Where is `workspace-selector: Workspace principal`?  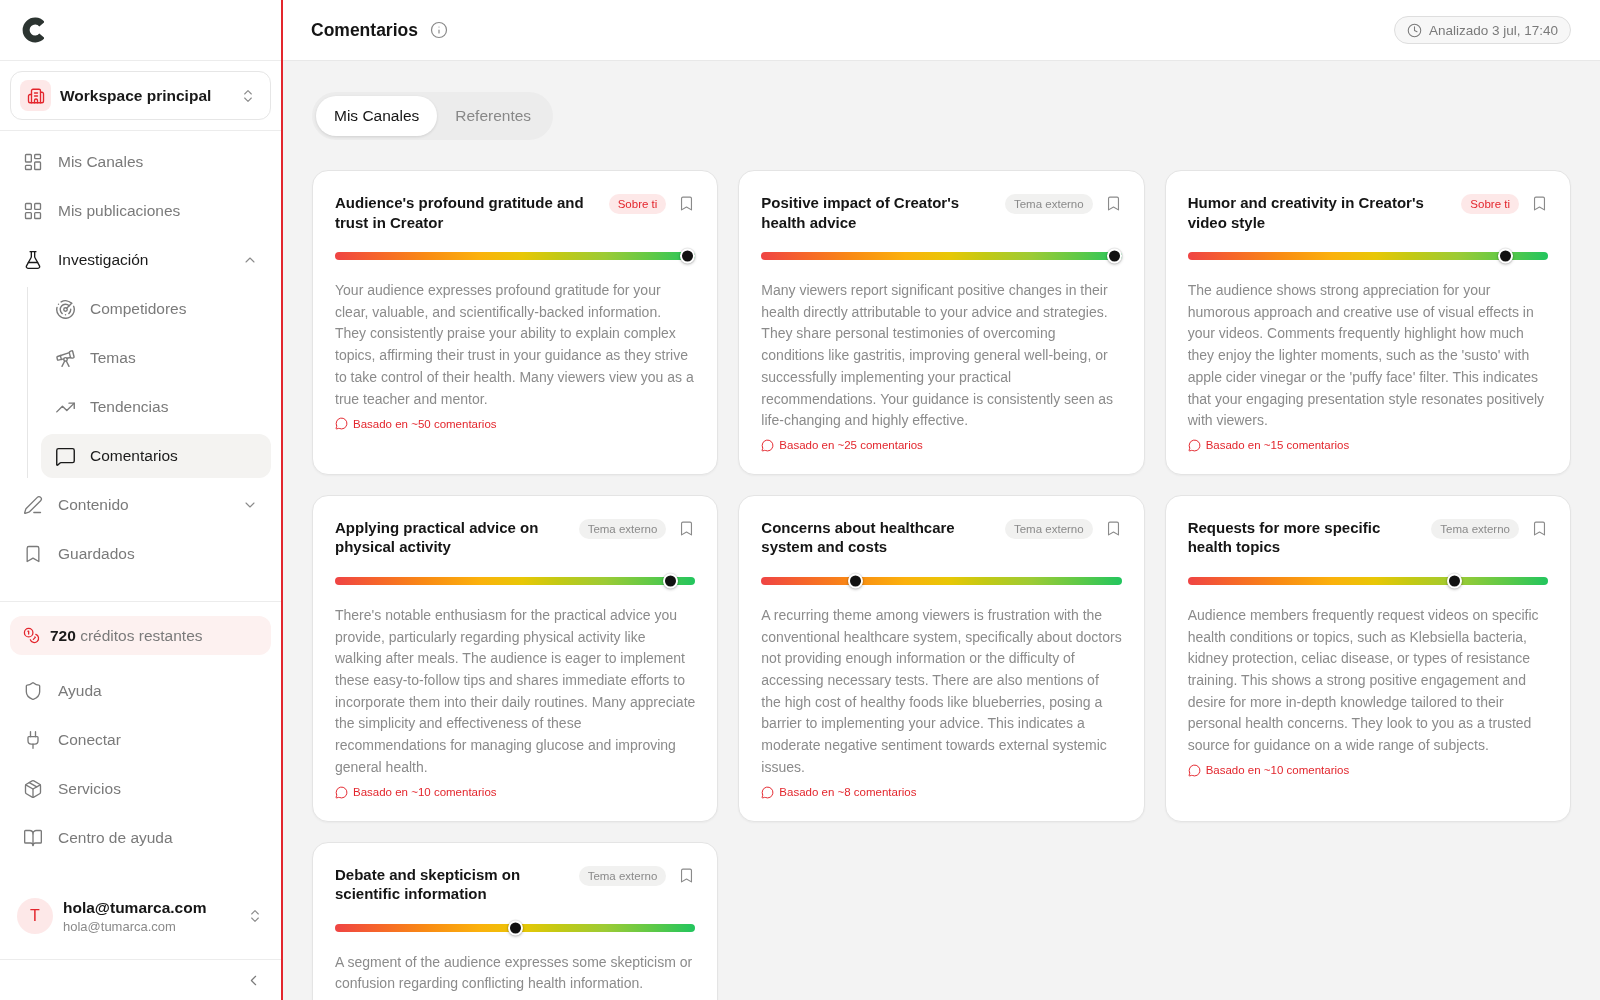
workspace-selector: Workspace principal is located at coordinates (140, 95).